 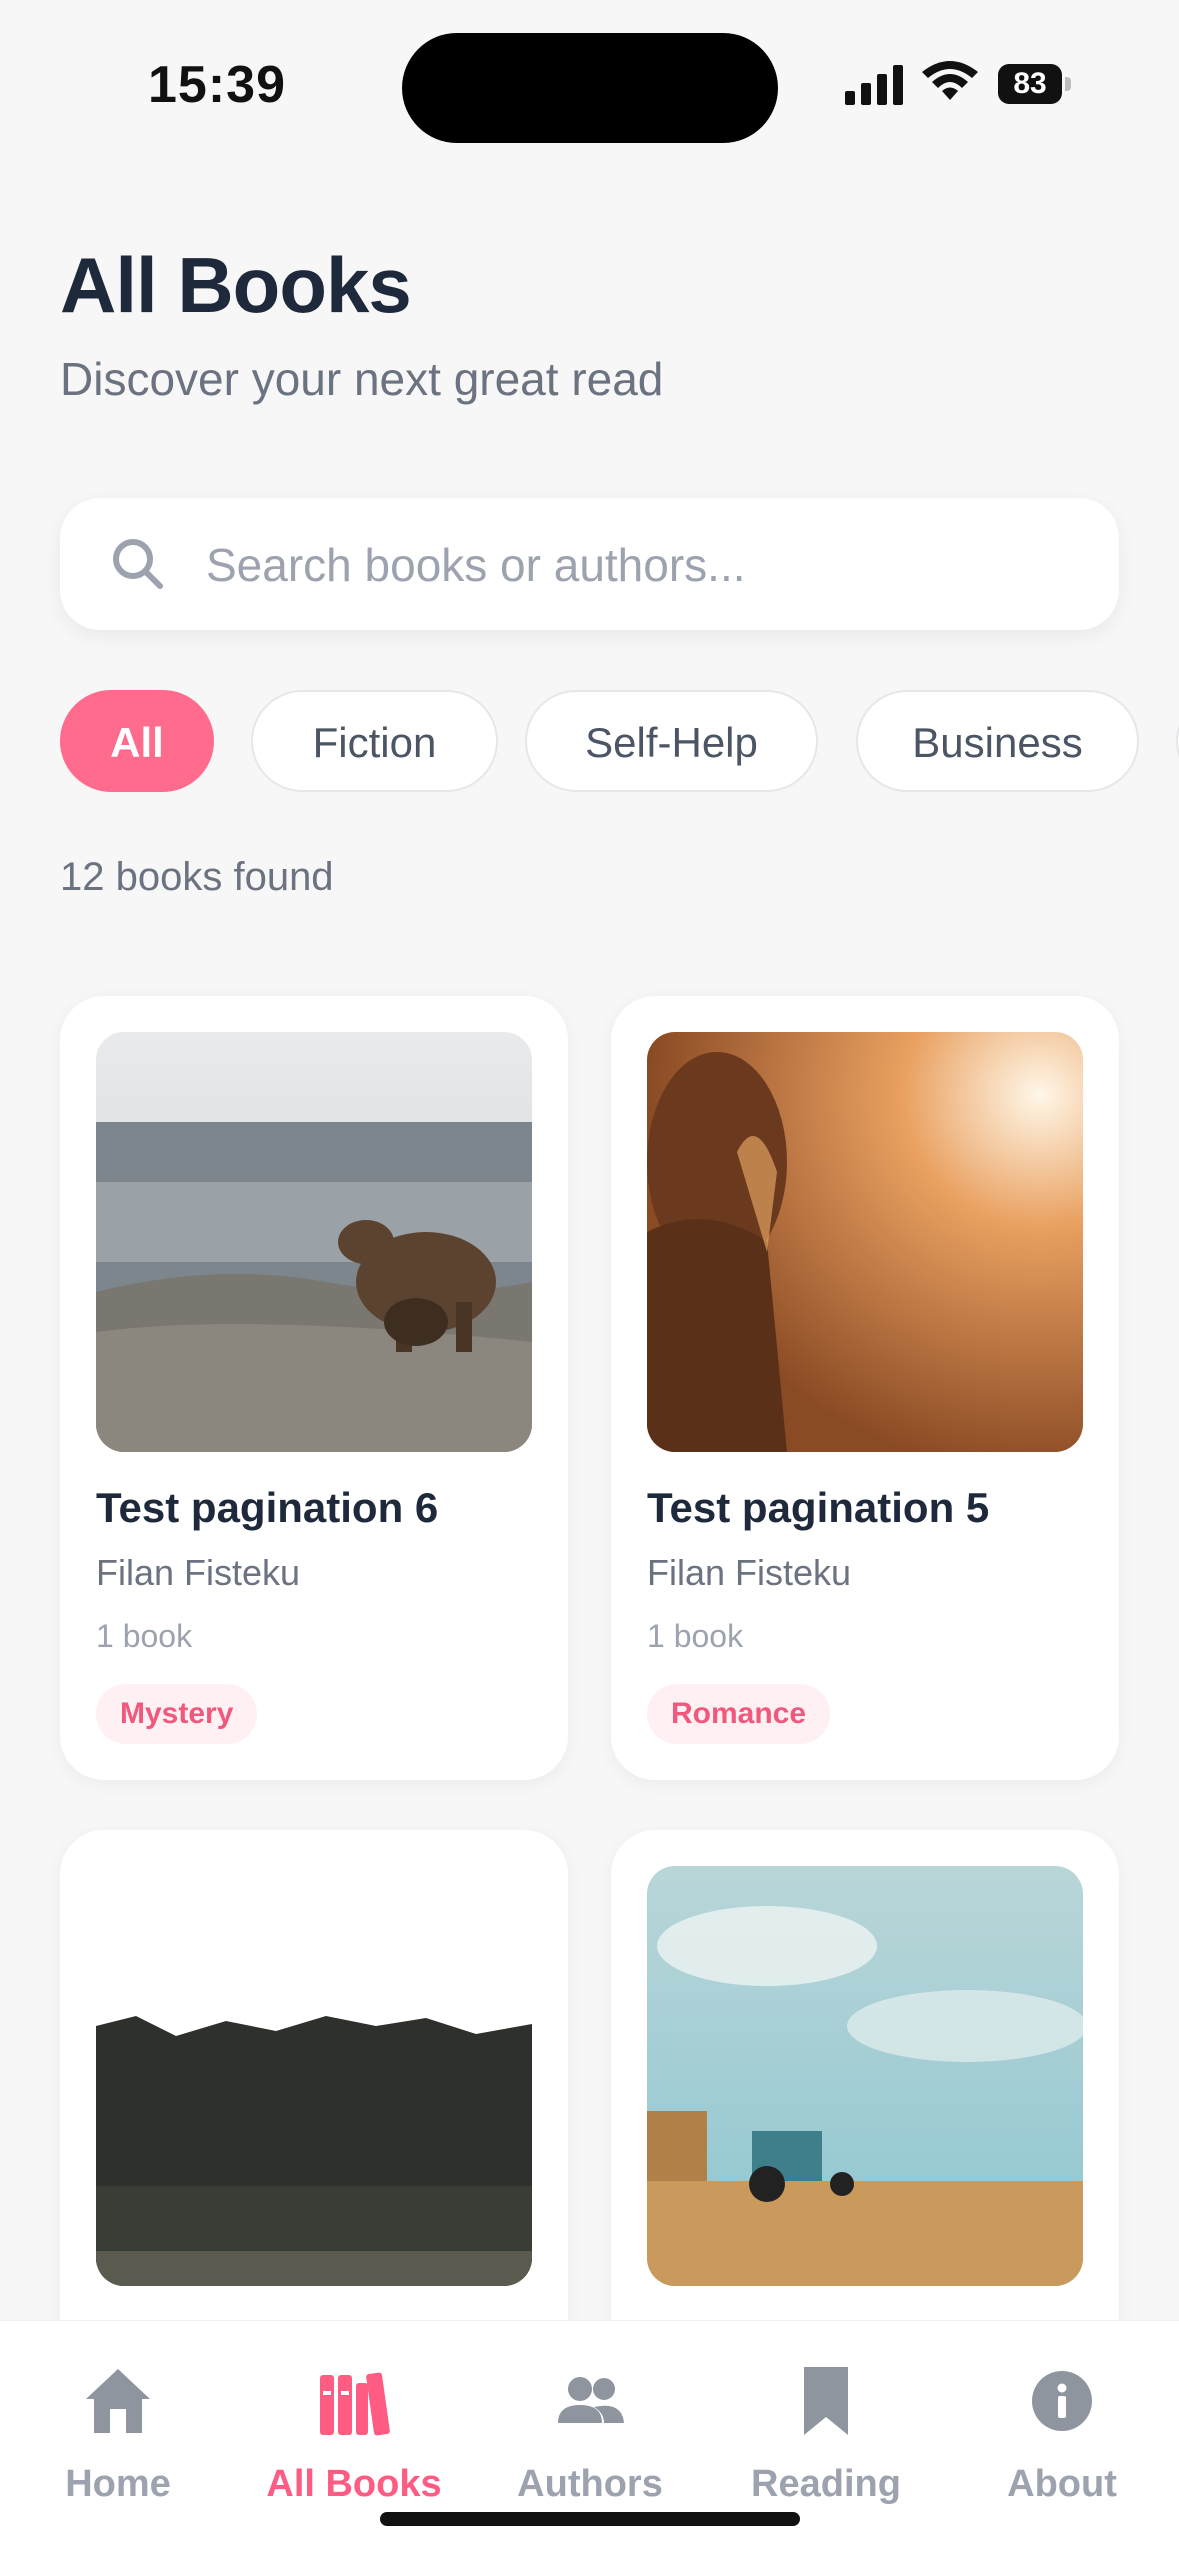 I want to click on home-indicator, so click(x=590, y=2519).